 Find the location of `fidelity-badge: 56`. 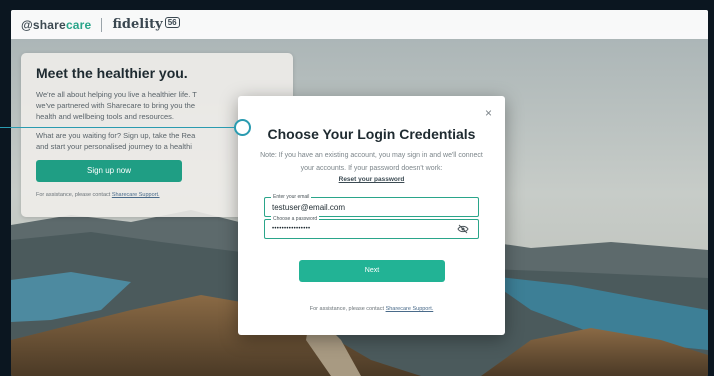

fidelity-badge: 56 is located at coordinates (172, 22).